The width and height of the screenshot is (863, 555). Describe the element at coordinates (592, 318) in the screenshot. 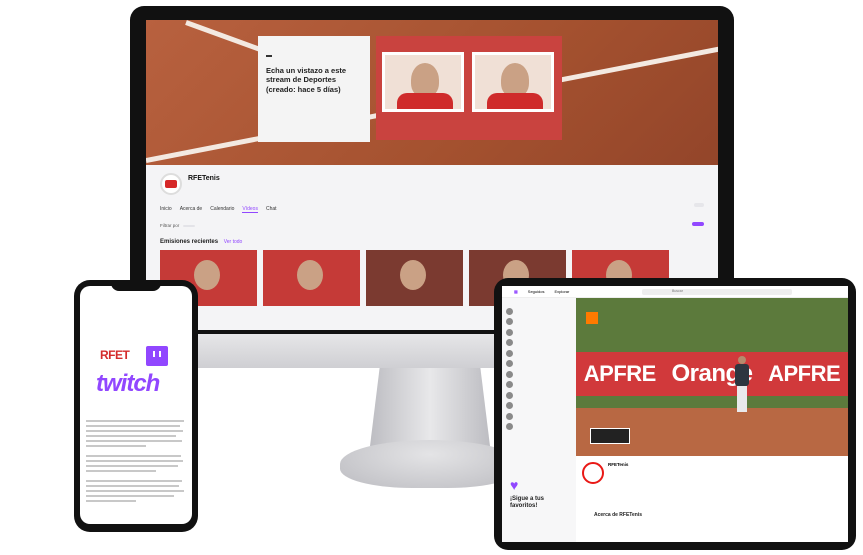

I see `broadcaster-logo` at that location.